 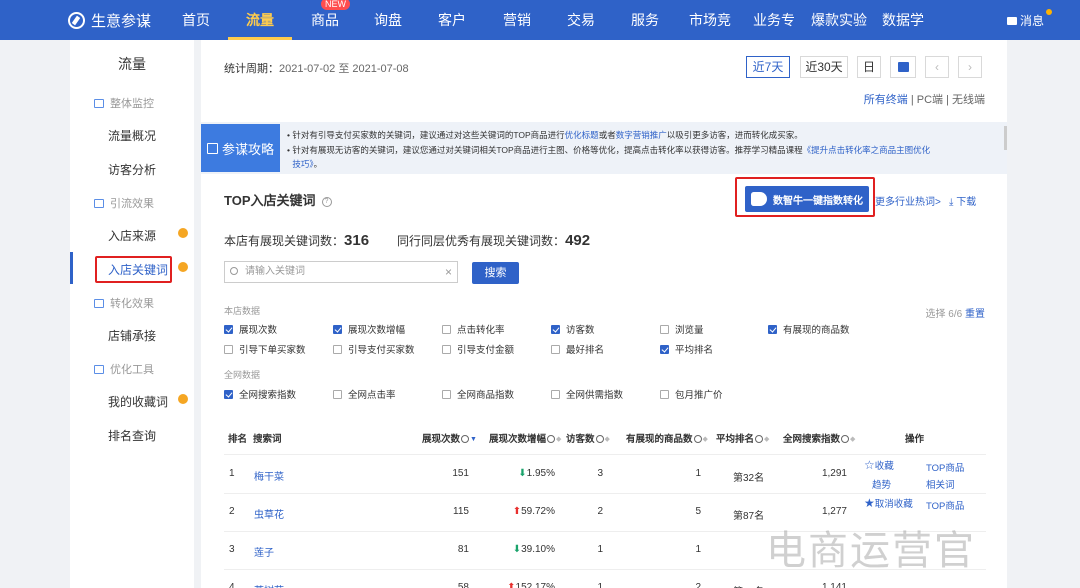 I want to click on filter-checkbox: 展现次数, so click(x=250, y=329).